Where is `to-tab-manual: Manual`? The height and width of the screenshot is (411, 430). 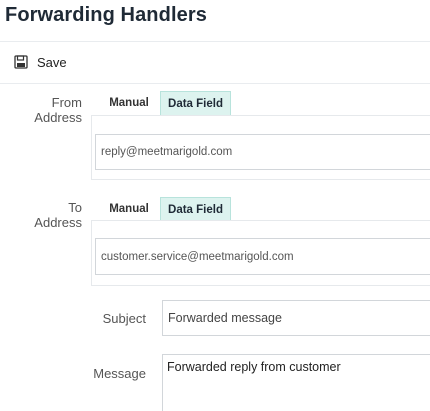
to-tab-manual: Manual is located at coordinates (129, 209).